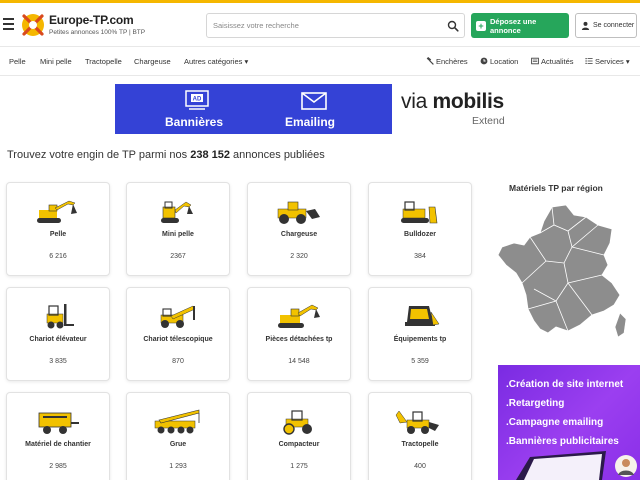  I want to click on category-count: 1 275, so click(299, 466).